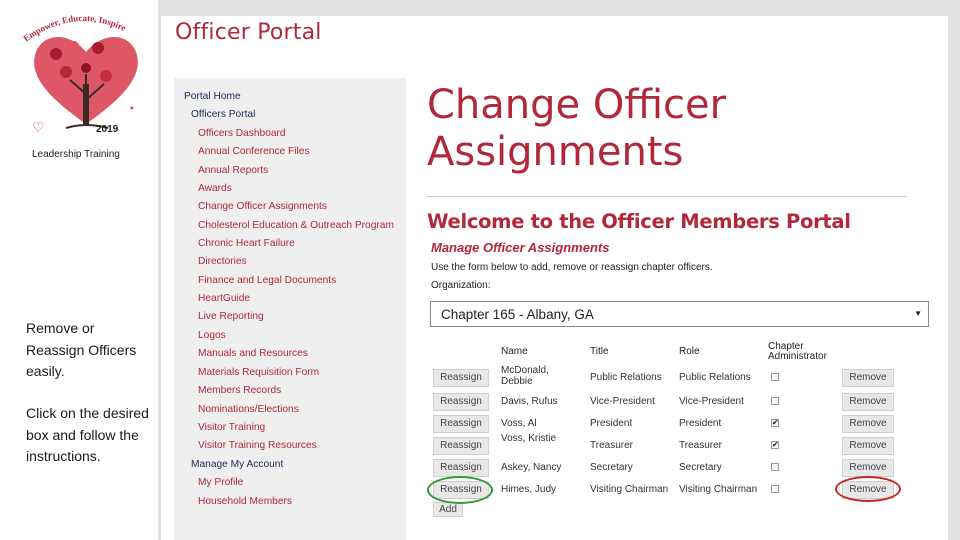 This screenshot has width=960, height=540. What do you see at coordinates (517, 314) in the screenshot?
I see `organization-select-value: Chapter 165 - Albany, GA` at bounding box center [517, 314].